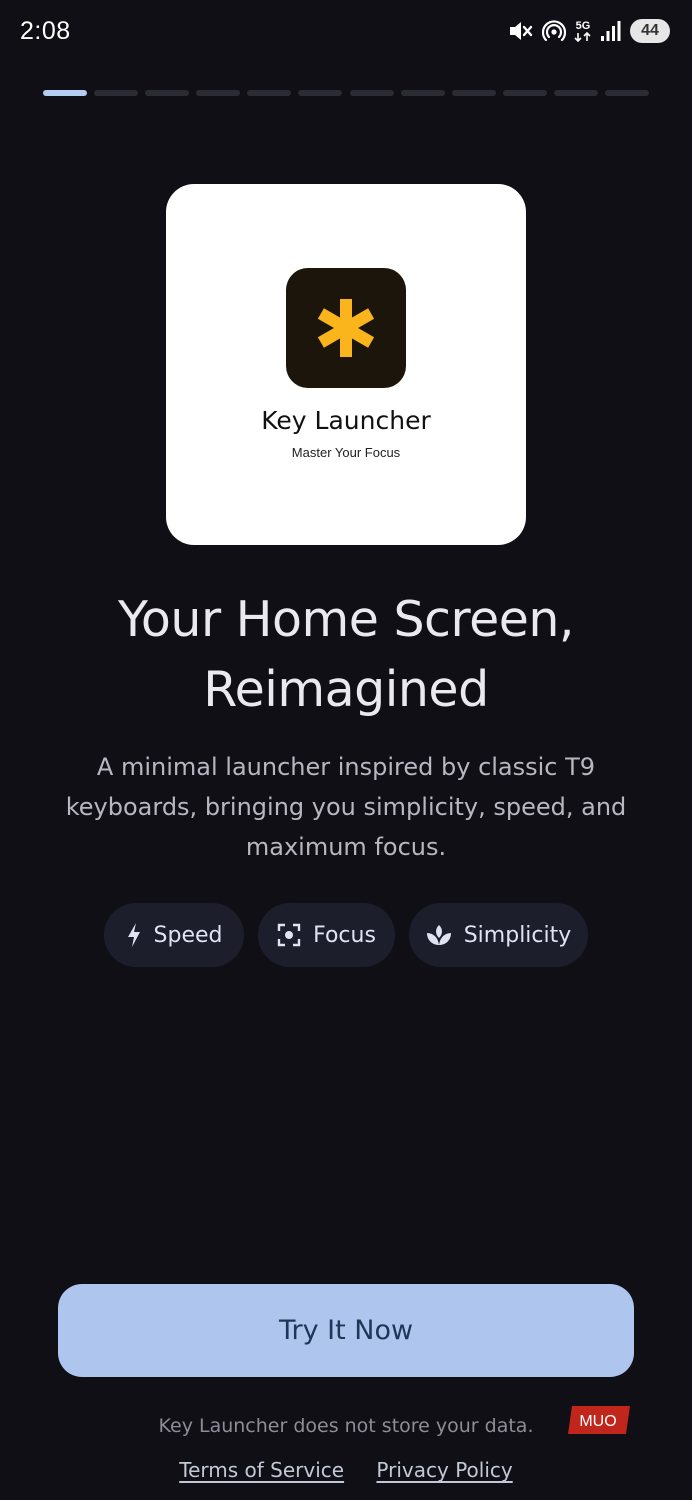 This screenshot has height=1500, width=692. What do you see at coordinates (517, 935) in the screenshot?
I see `chip-label: Simplicity` at bounding box center [517, 935].